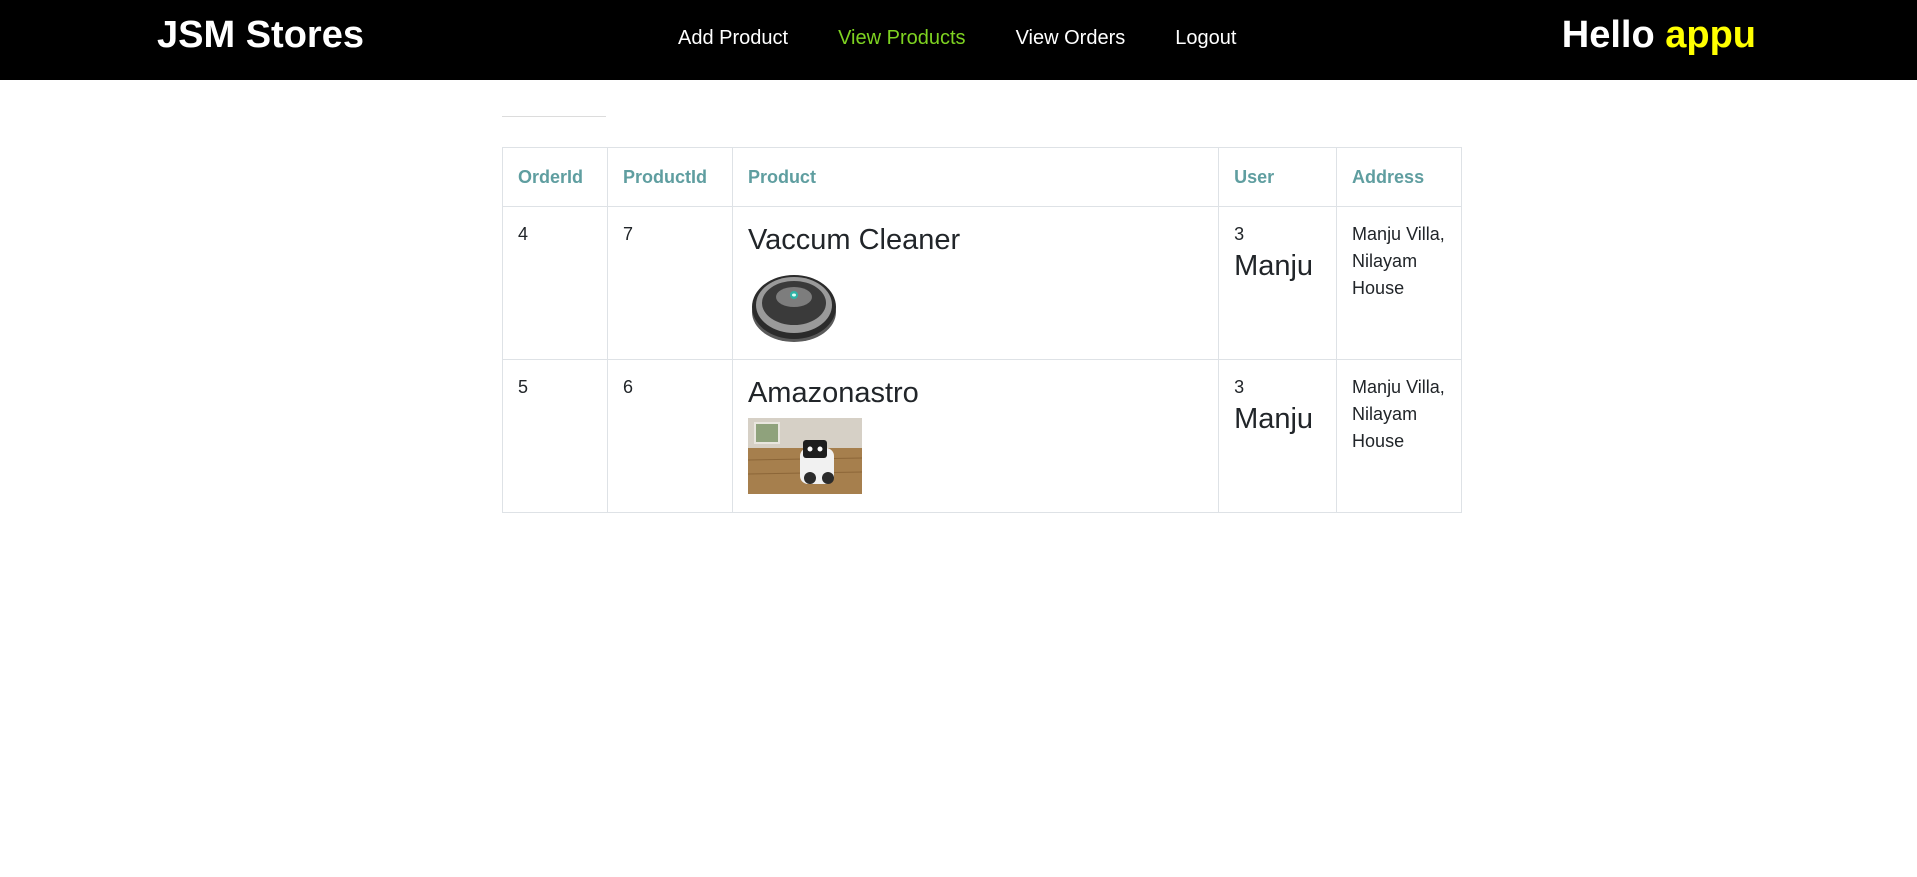 Image resolution: width=1917 pixels, height=877 pixels. Describe the element at coordinates (1205, 38) in the screenshot. I see `nav-logout: Logout` at that location.